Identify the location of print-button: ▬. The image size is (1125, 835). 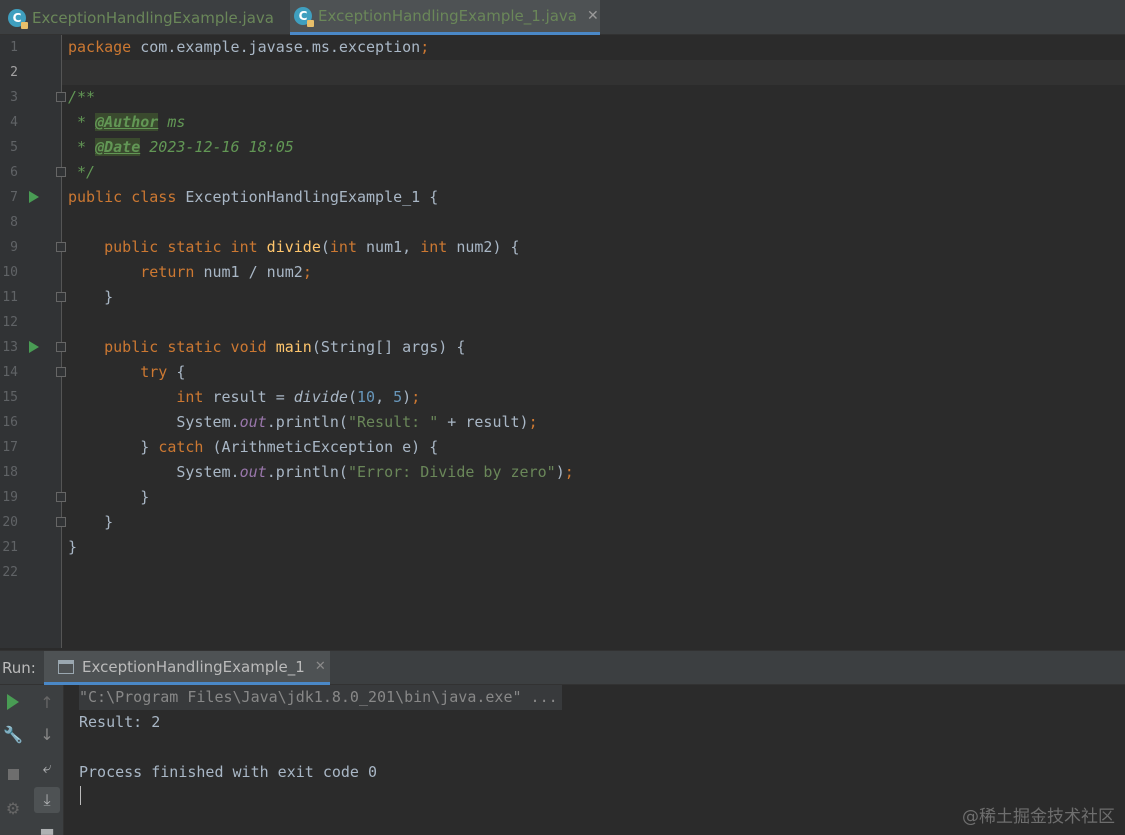
(47, 826).